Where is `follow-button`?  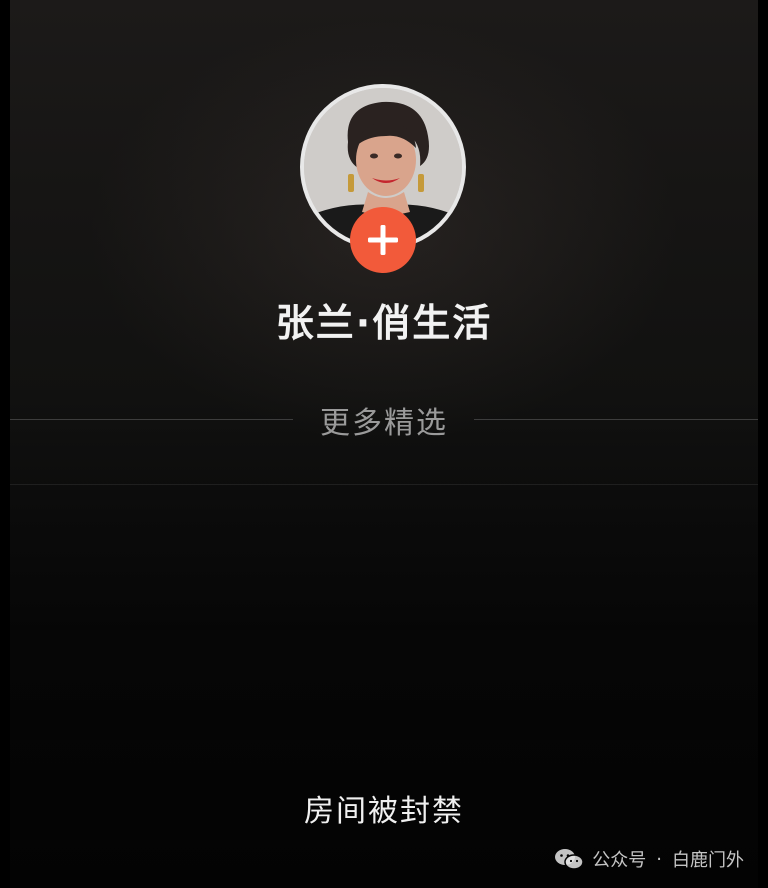 follow-button is located at coordinates (383, 240).